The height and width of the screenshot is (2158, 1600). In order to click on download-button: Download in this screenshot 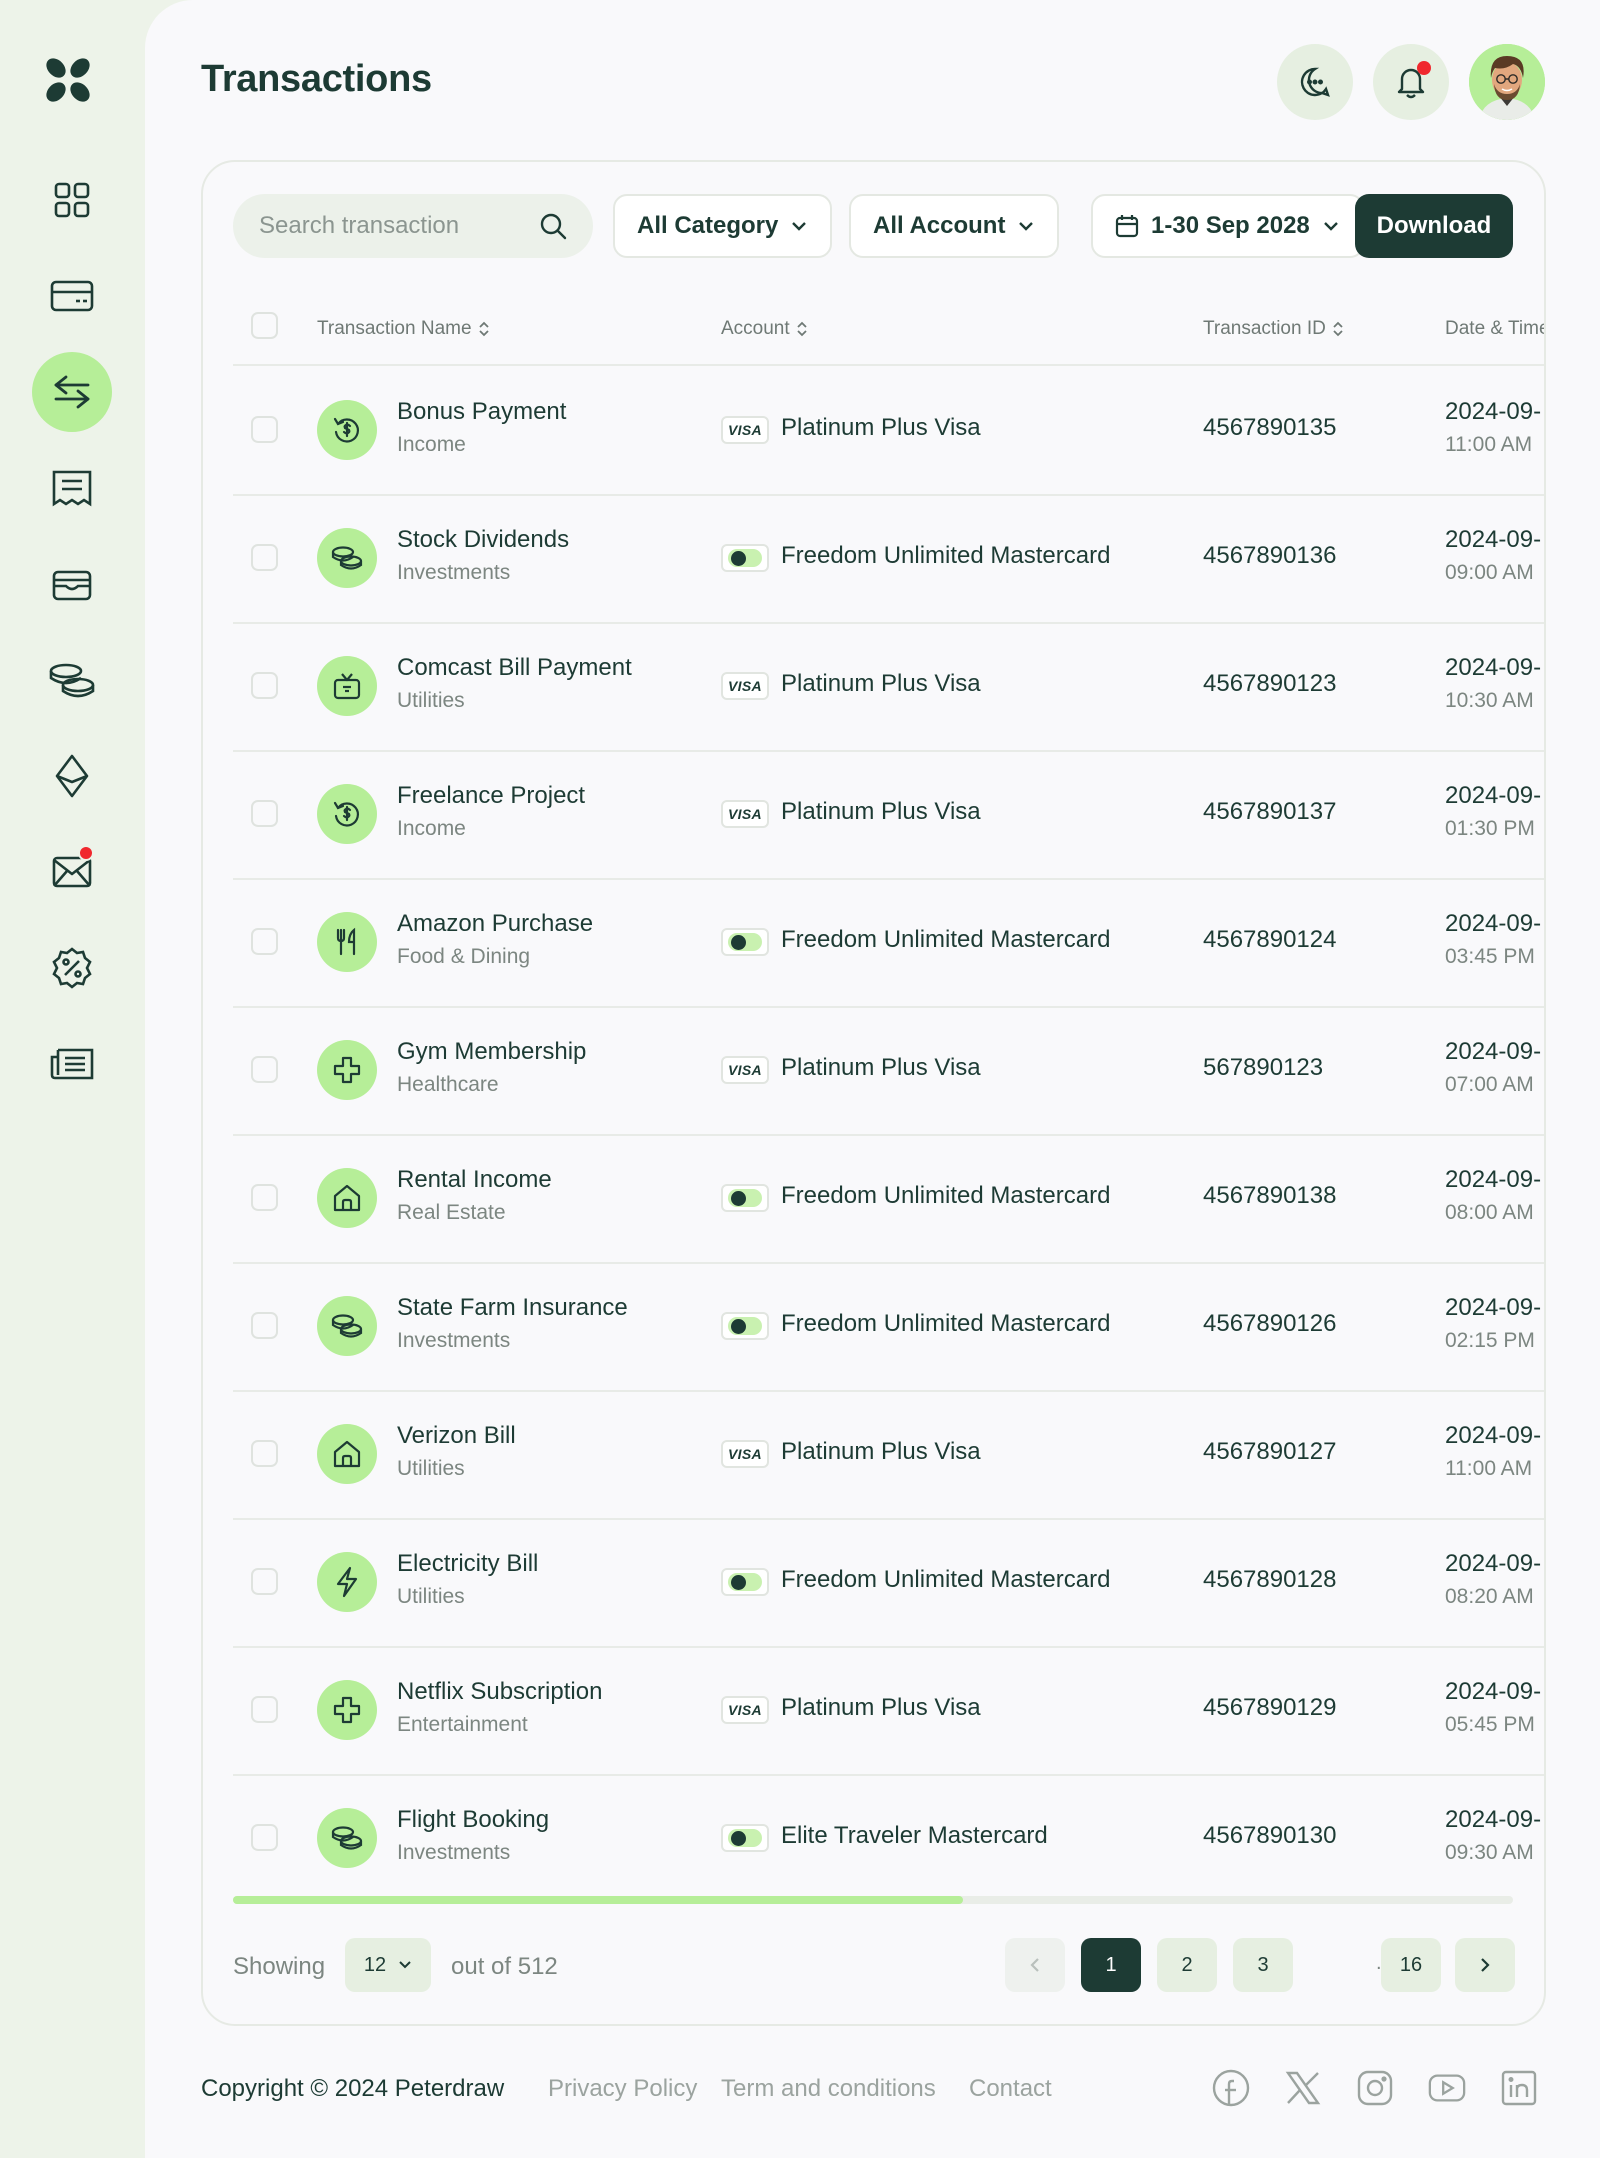, I will do `click(1434, 226)`.